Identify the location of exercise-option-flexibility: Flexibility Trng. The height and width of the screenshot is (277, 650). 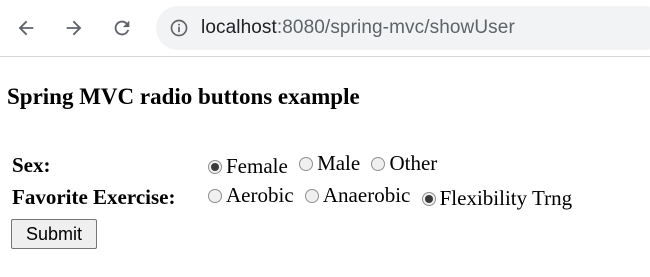
(496, 198).